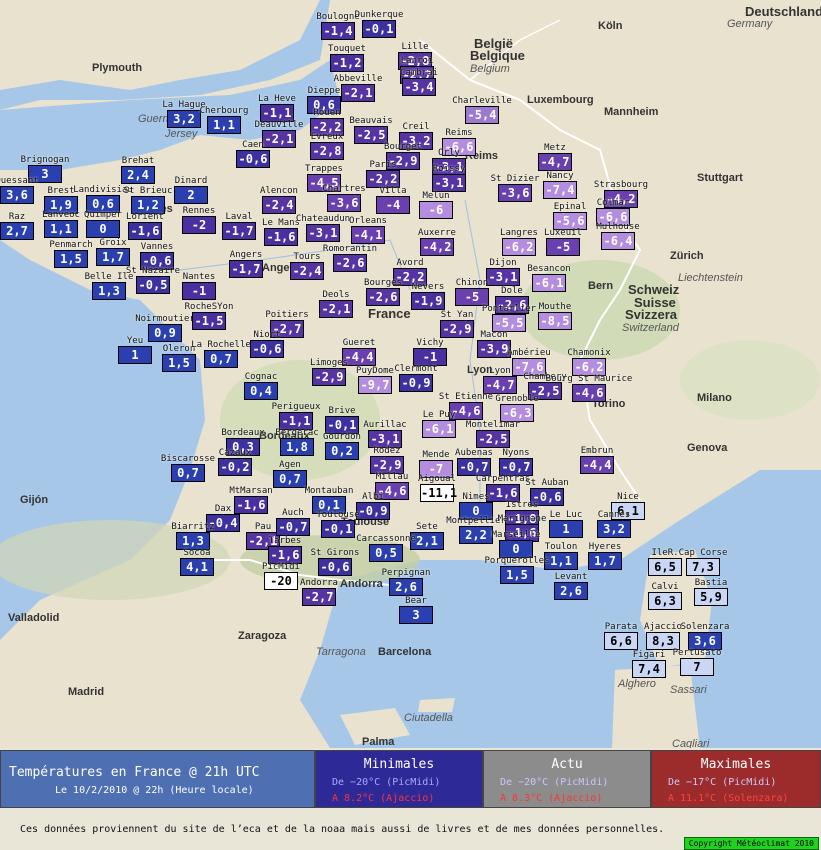 This screenshot has height=850, width=821. Describe the element at coordinates (555, 148) in the screenshot. I see `station-name: Metz` at that location.